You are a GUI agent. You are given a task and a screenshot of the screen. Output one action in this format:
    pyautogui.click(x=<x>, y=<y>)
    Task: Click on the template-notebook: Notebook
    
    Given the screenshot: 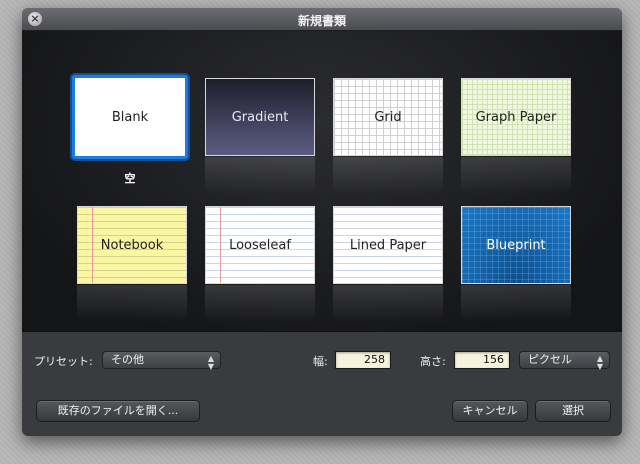 What is the action you would take?
    pyautogui.click(x=132, y=245)
    